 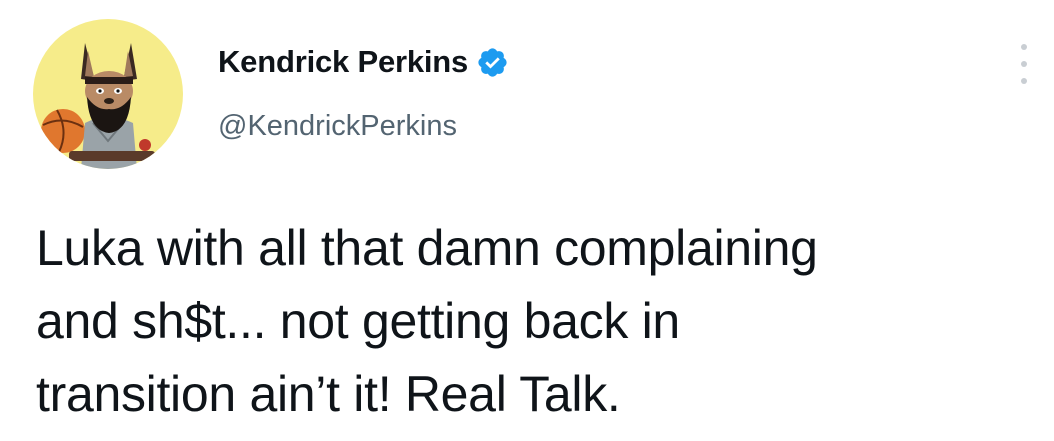 I want to click on verified-badge-icon, so click(x=492, y=62).